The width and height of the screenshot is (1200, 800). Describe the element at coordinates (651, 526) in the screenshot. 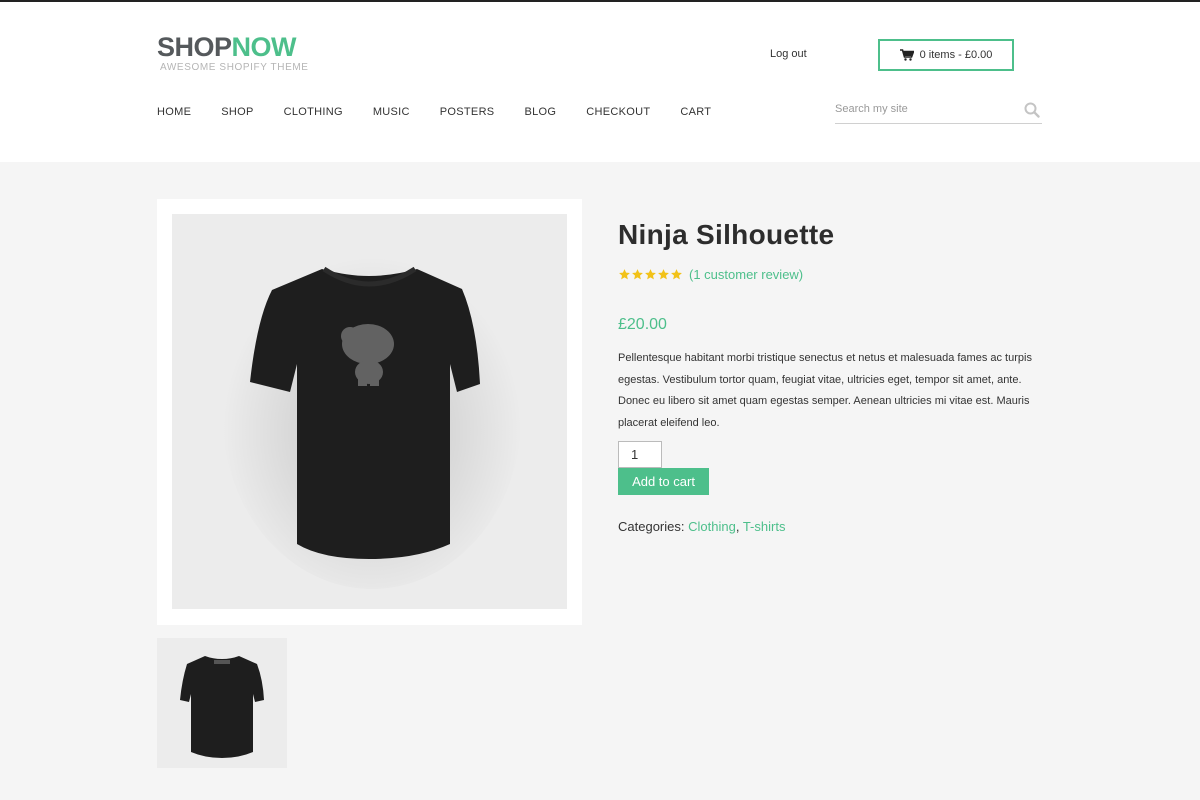

I see `categories-label: Categories:` at that location.